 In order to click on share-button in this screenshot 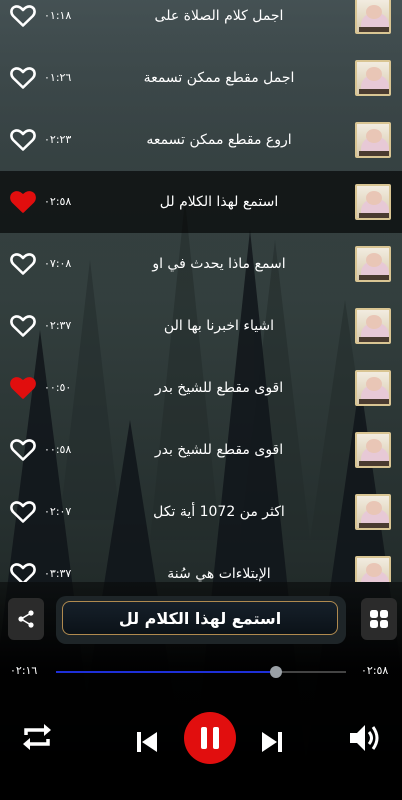, I will do `click(26, 619)`.